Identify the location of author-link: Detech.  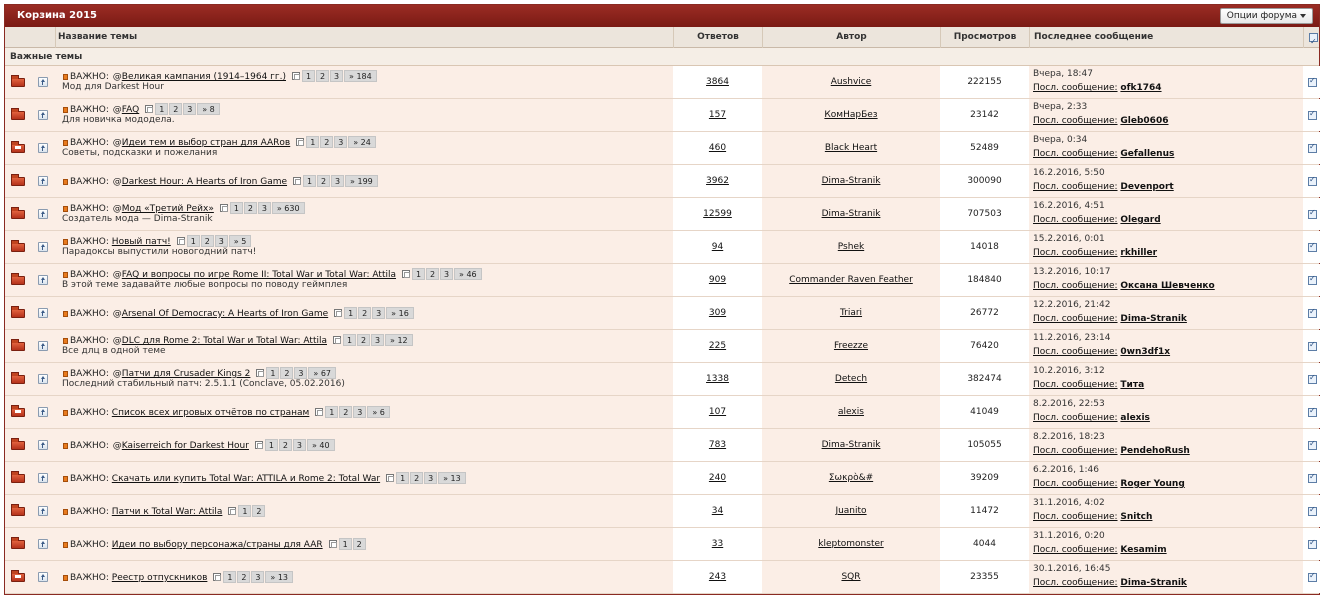
(851, 379).